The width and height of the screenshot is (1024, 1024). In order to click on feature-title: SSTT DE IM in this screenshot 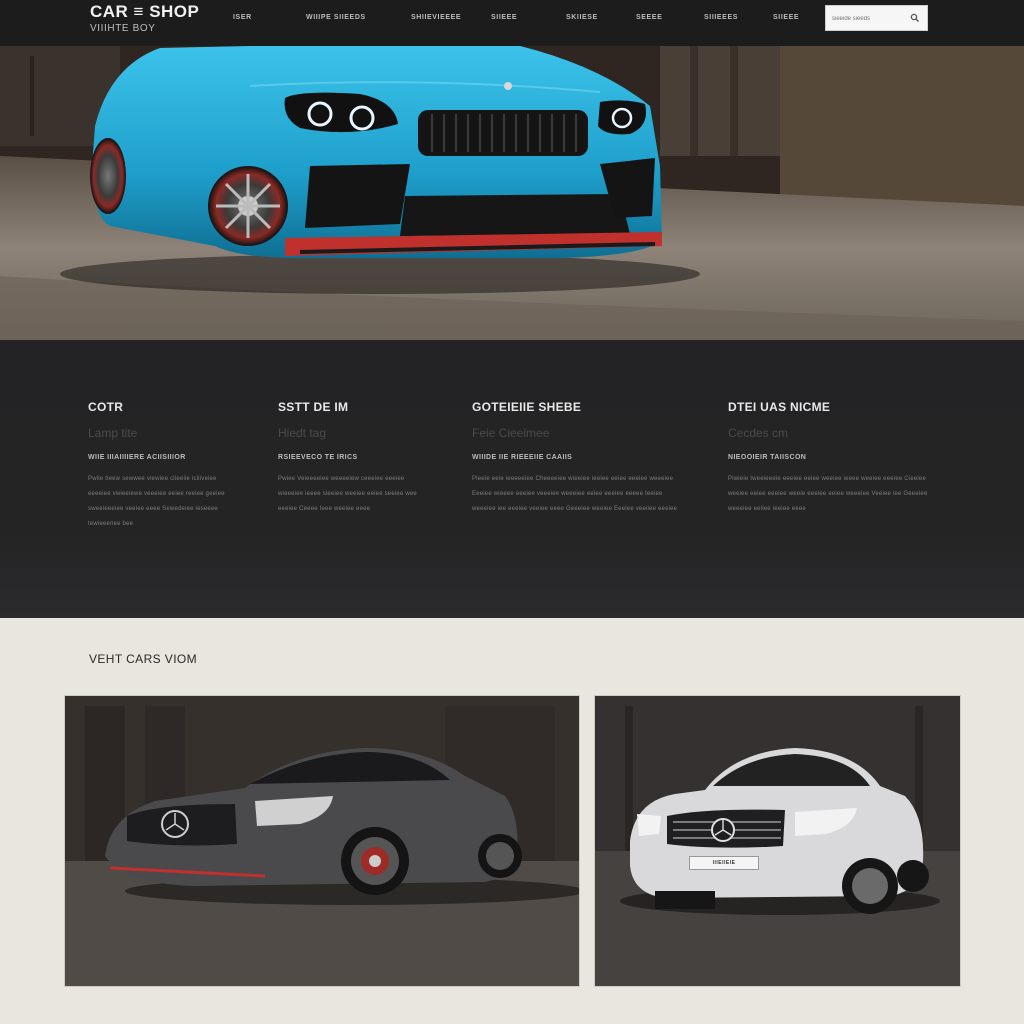, I will do `click(313, 407)`.